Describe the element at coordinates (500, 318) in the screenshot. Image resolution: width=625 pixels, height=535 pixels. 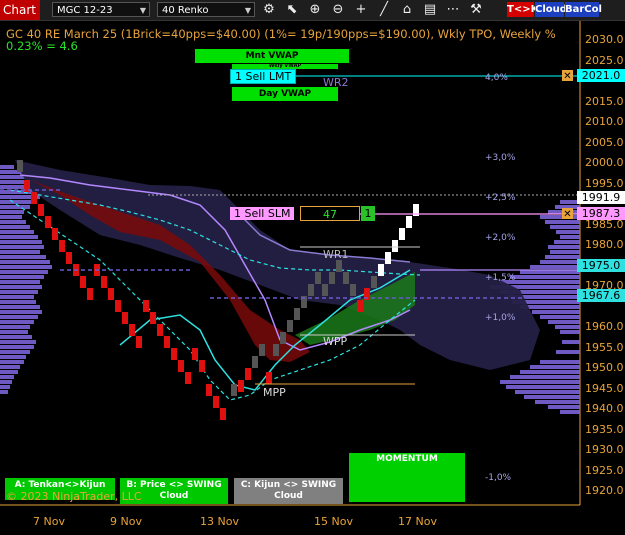
I see `pct-label: +1,0%` at that location.